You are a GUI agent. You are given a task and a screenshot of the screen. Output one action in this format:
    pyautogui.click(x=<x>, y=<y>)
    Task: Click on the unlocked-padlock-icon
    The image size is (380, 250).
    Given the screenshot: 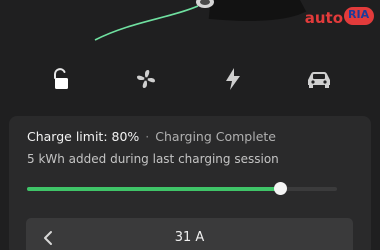 What is the action you would take?
    pyautogui.click(x=61, y=78)
    